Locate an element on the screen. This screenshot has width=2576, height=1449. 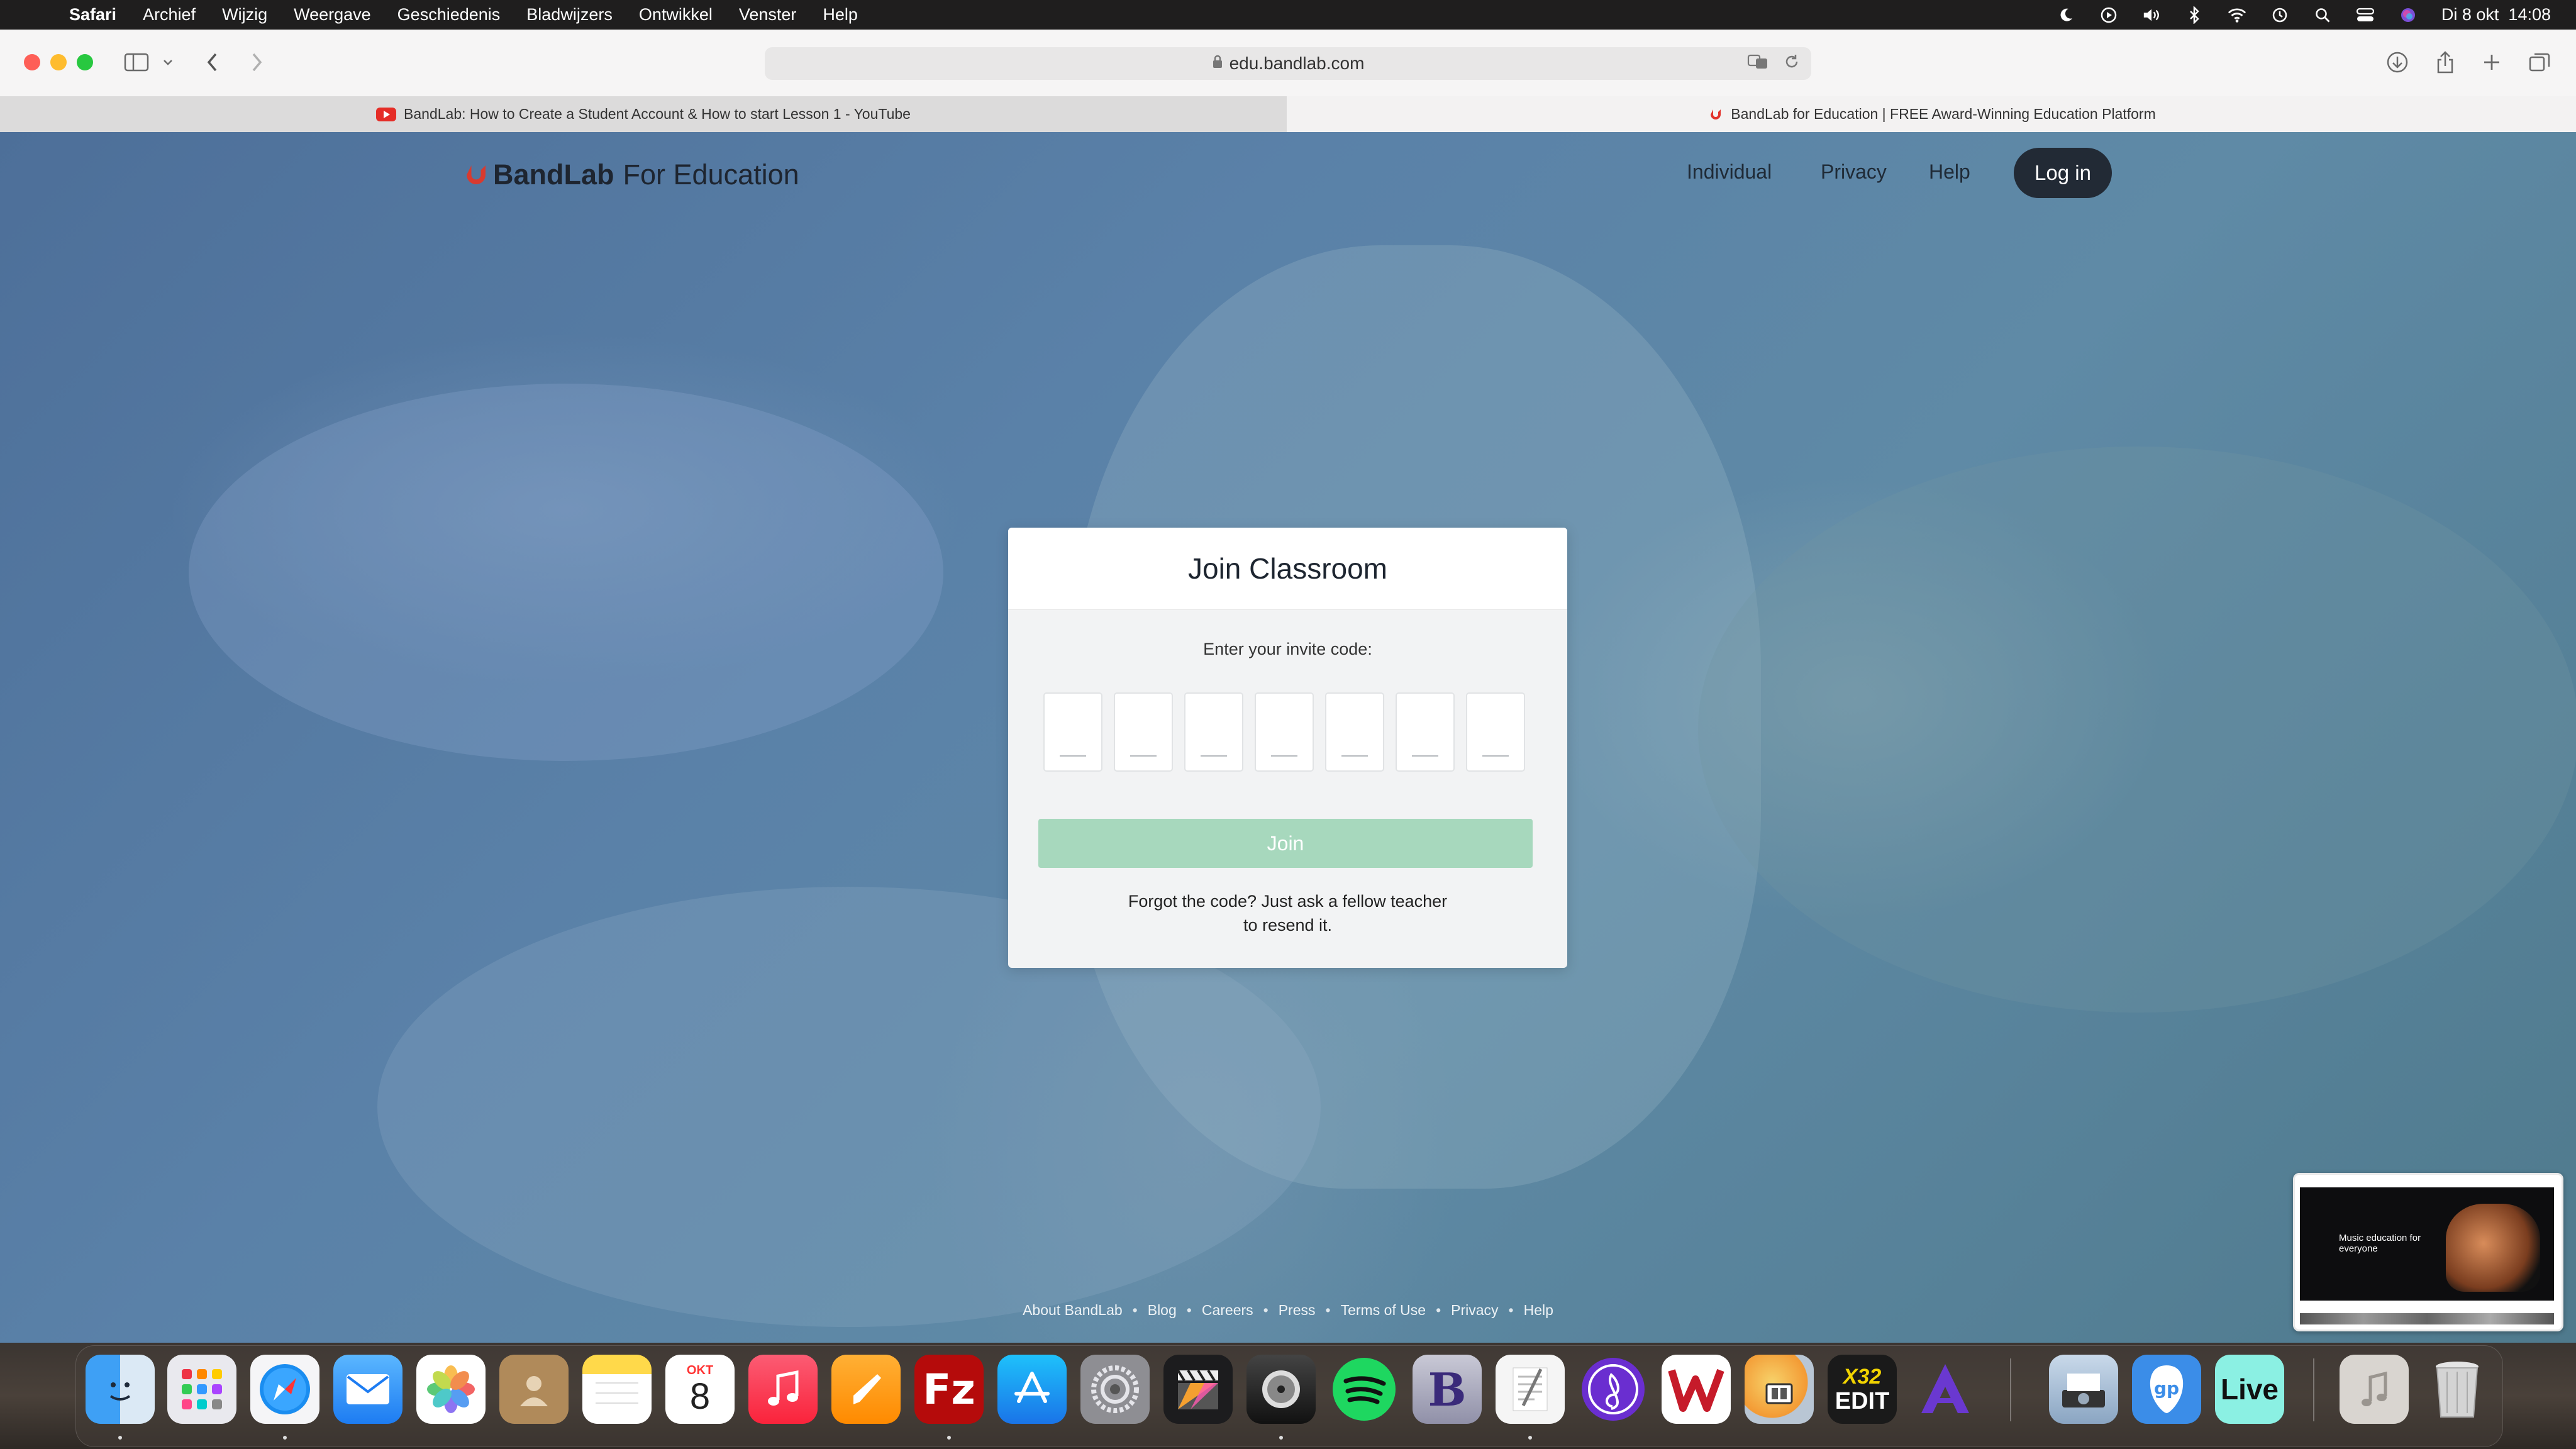
login-button: Log in is located at coordinates (2063, 173).